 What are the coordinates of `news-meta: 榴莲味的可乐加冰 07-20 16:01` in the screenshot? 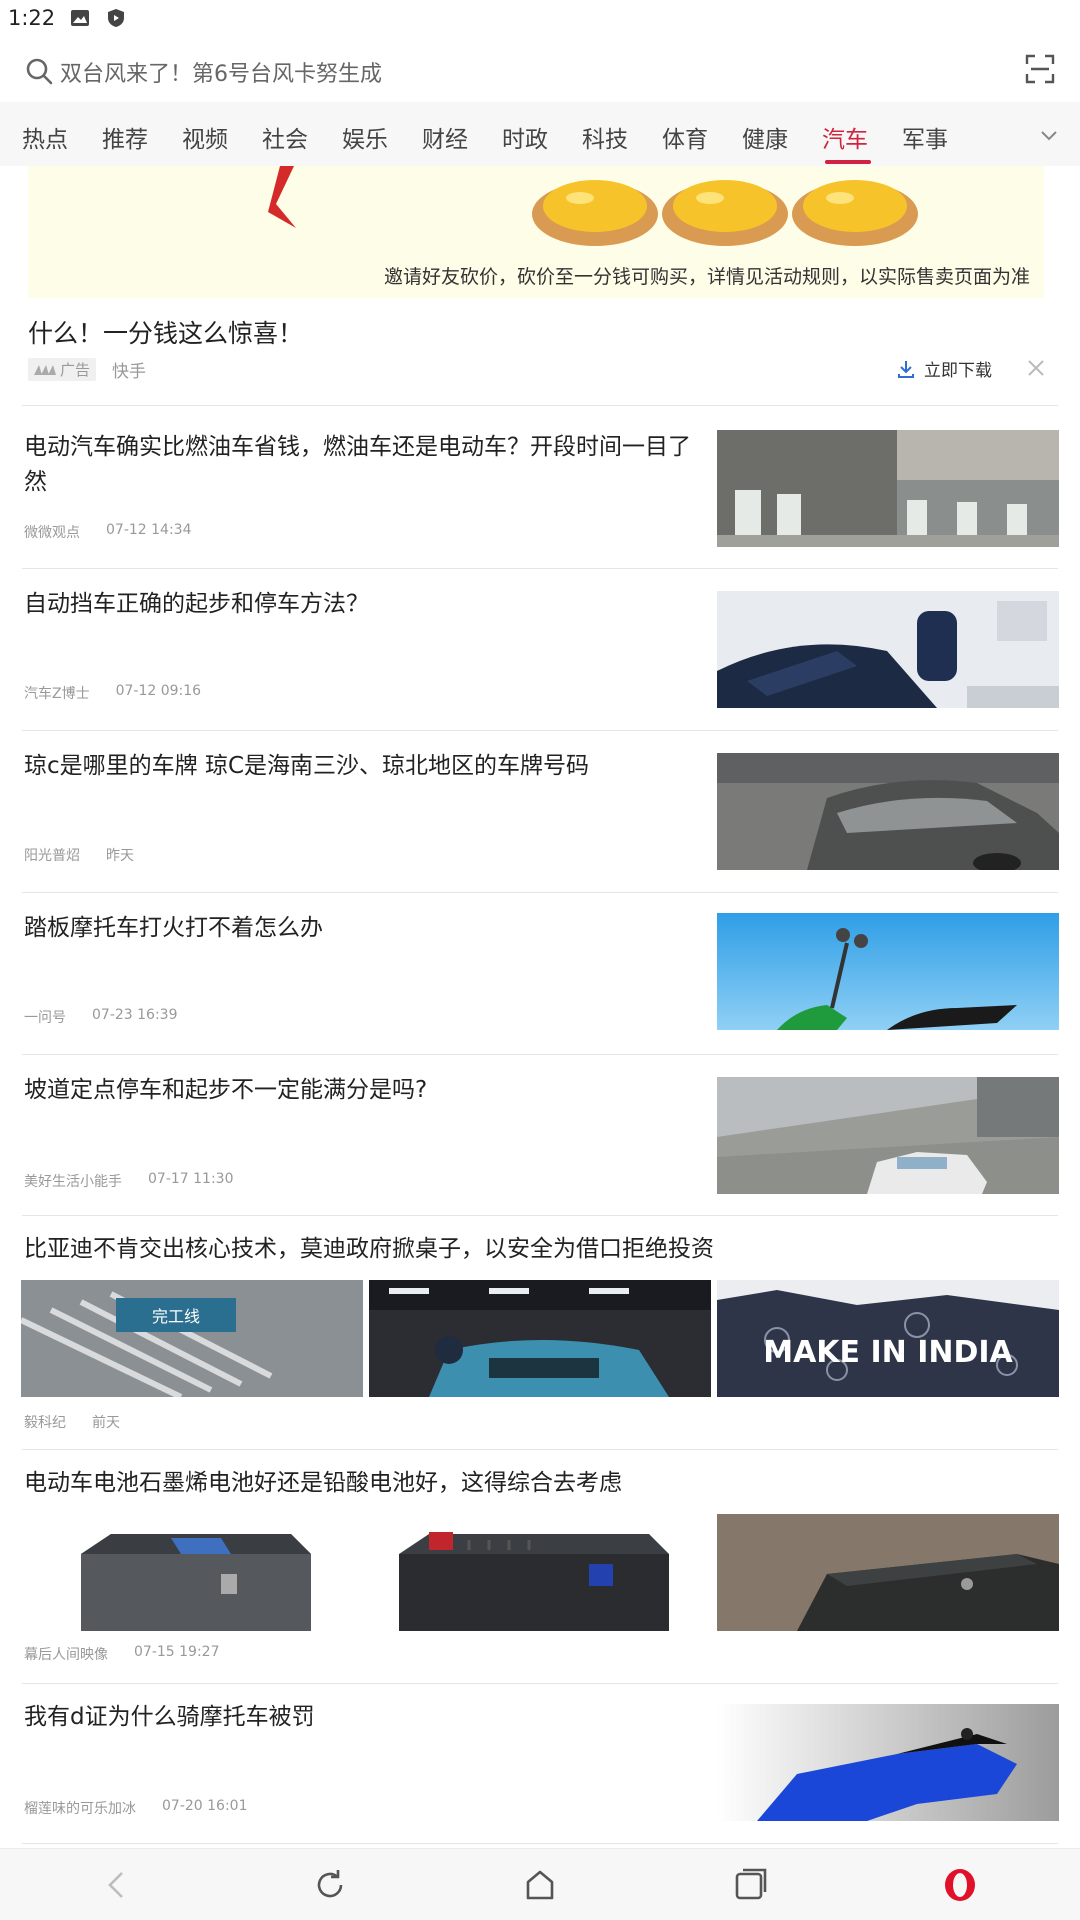 It's located at (135, 1808).